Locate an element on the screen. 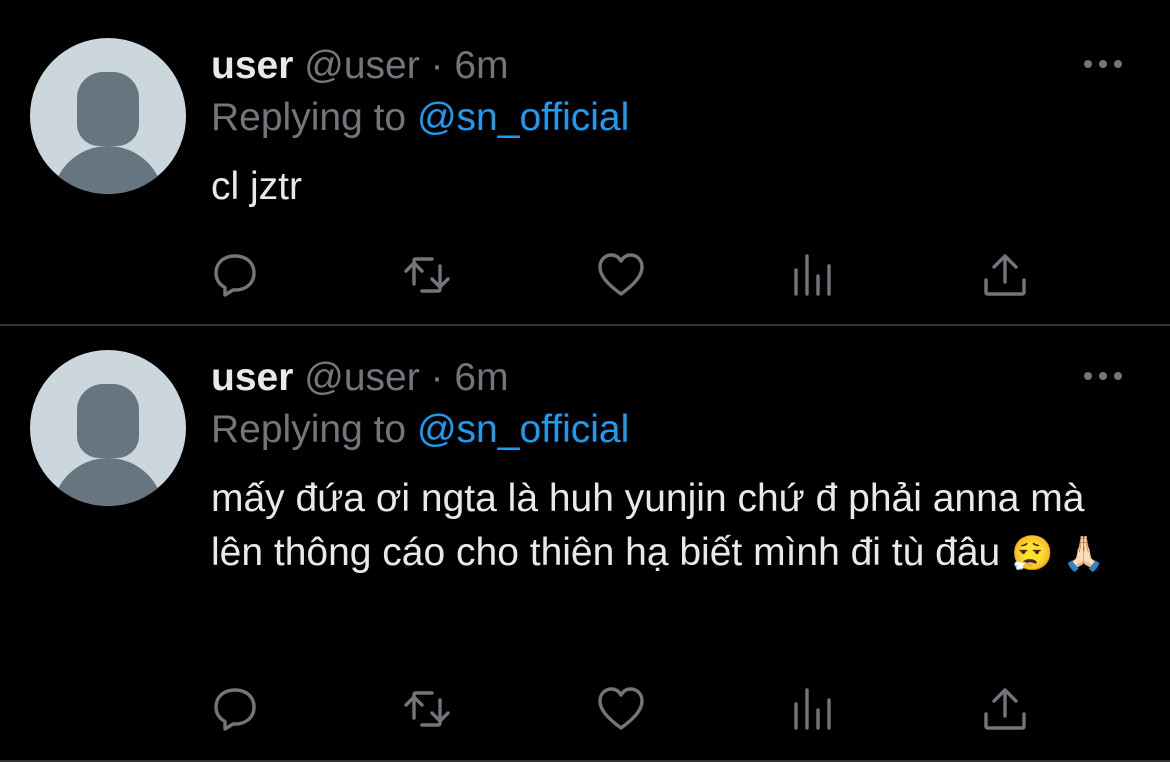 Image resolution: width=1170 pixels, height=762 pixels. emoji-sequence: 😮‍💨 🙏🏻 is located at coordinates (1058, 554).